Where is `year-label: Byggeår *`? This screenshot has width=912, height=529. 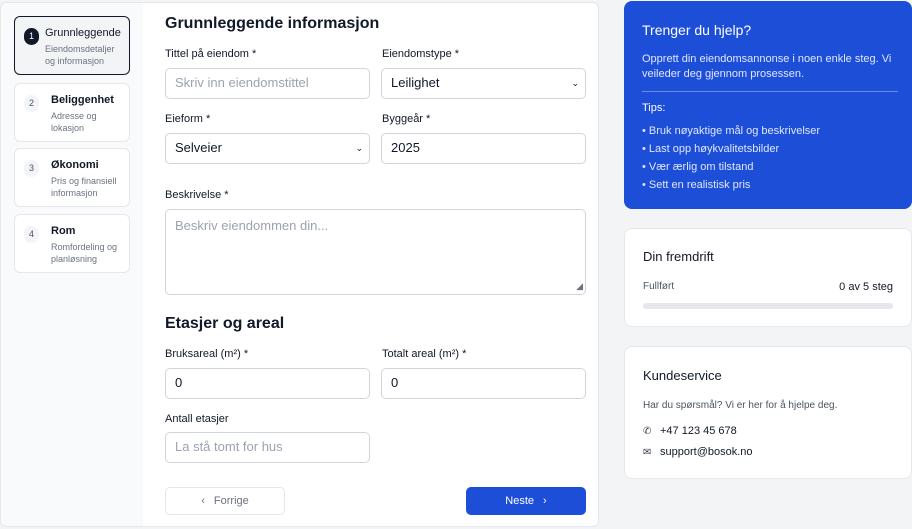
year-label: Byggeår * is located at coordinates (406, 119).